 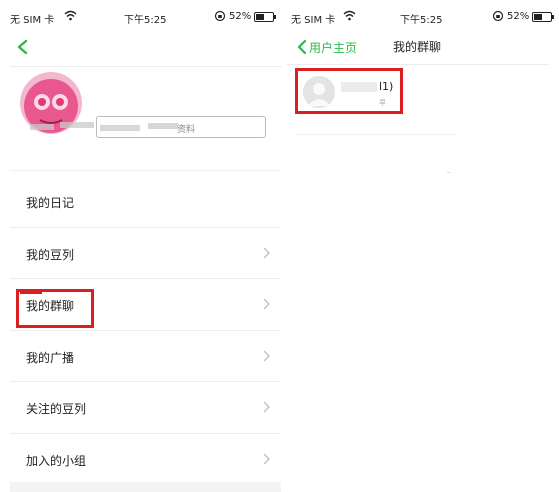 What do you see at coordinates (333, 48) in the screenshot?
I see `back-label: 用户主页` at bounding box center [333, 48].